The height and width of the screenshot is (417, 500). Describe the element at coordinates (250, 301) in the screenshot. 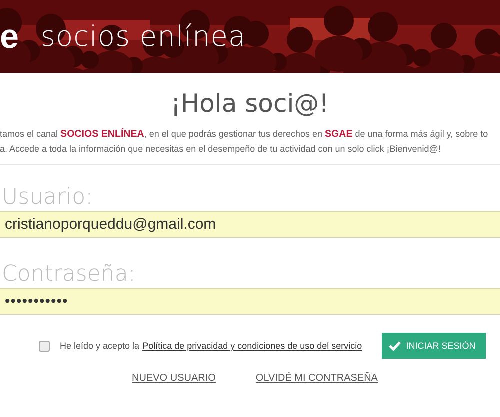

I see `password-field: •••••••••••` at that location.